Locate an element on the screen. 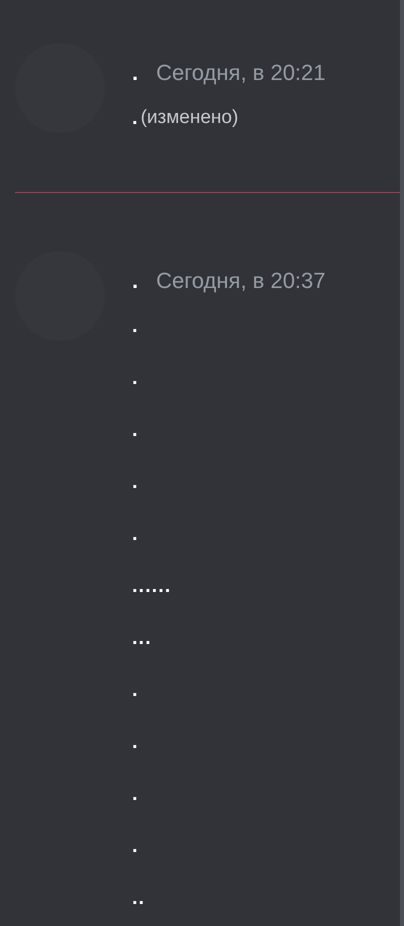 The height and width of the screenshot is (926, 404). message-text: .. is located at coordinates (139, 898).